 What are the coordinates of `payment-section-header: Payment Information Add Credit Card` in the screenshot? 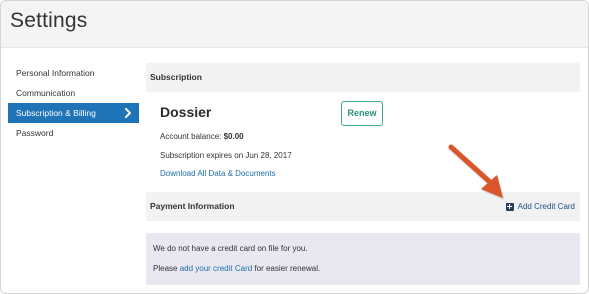 It's located at (363, 206).